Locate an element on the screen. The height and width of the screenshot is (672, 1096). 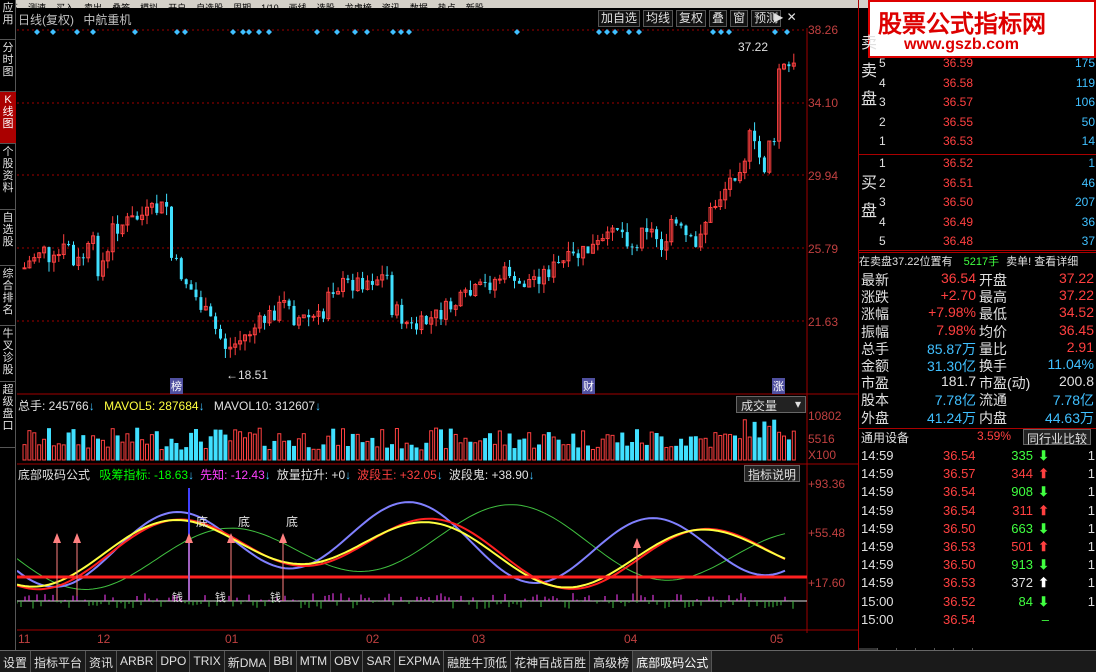
tab-5: TRIX is located at coordinates (207, 661).